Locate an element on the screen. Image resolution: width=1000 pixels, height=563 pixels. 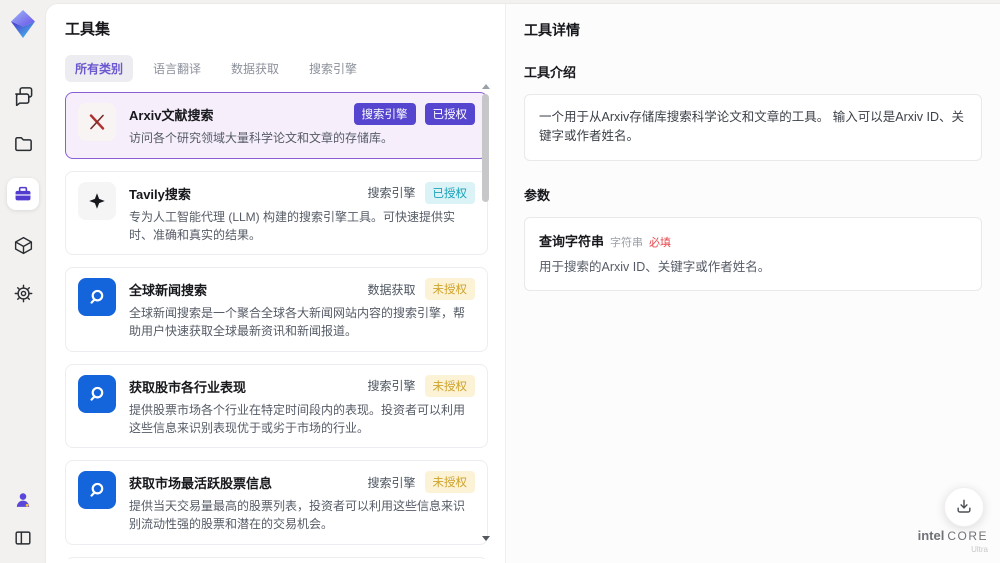
param-desc: 用于搜索的Arxiv ID、关键字或作者姓名。 is located at coordinates (655, 266).